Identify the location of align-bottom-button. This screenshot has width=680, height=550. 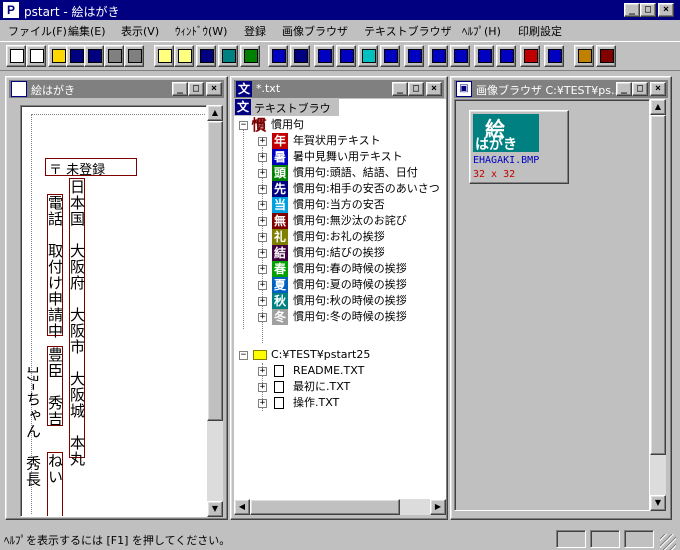
(438, 56).